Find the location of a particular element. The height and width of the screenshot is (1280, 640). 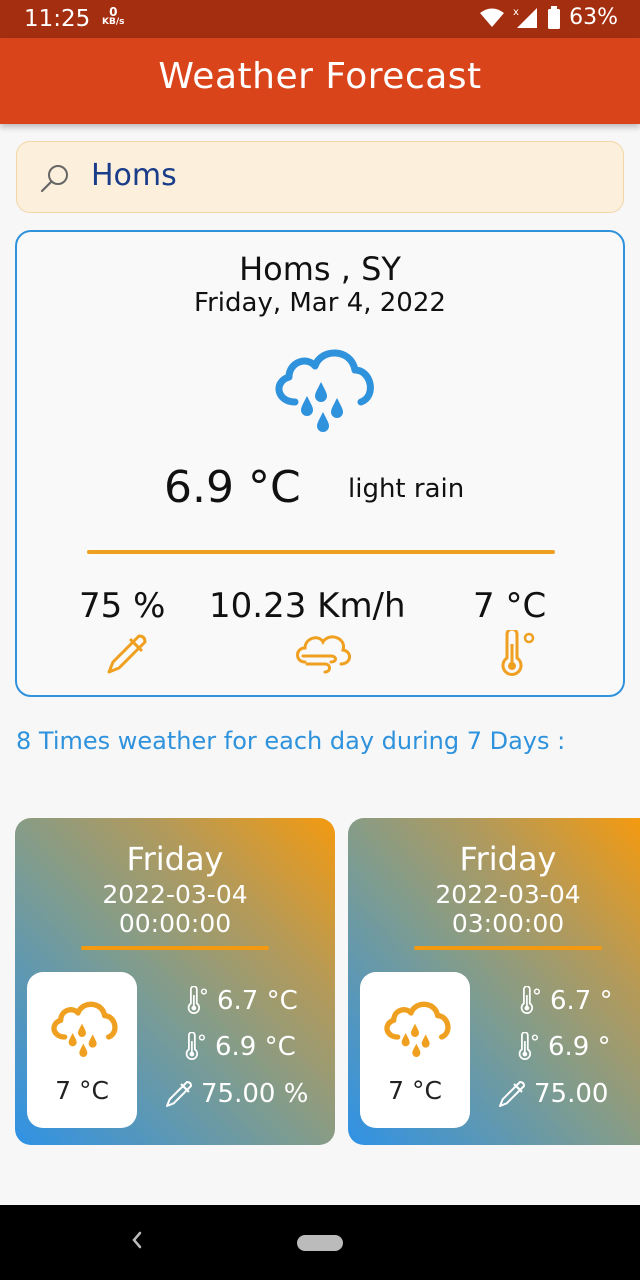

home-button is located at coordinates (320, 1243).